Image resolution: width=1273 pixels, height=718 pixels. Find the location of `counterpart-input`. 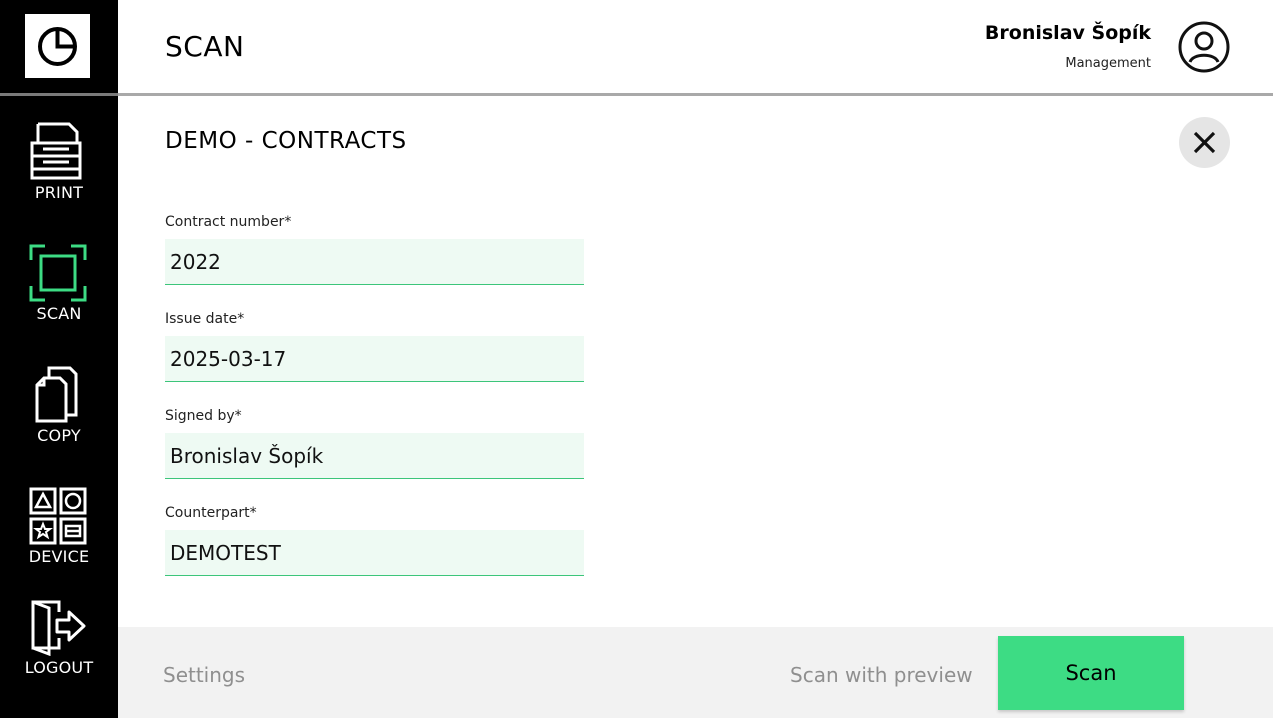

counterpart-input is located at coordinates (374, 553).